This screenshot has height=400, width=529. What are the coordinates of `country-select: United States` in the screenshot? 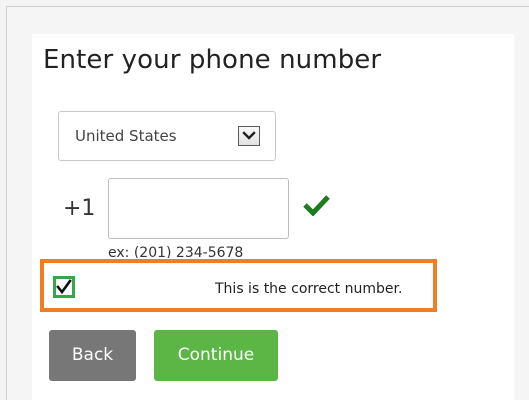 It's located at (167, 136).